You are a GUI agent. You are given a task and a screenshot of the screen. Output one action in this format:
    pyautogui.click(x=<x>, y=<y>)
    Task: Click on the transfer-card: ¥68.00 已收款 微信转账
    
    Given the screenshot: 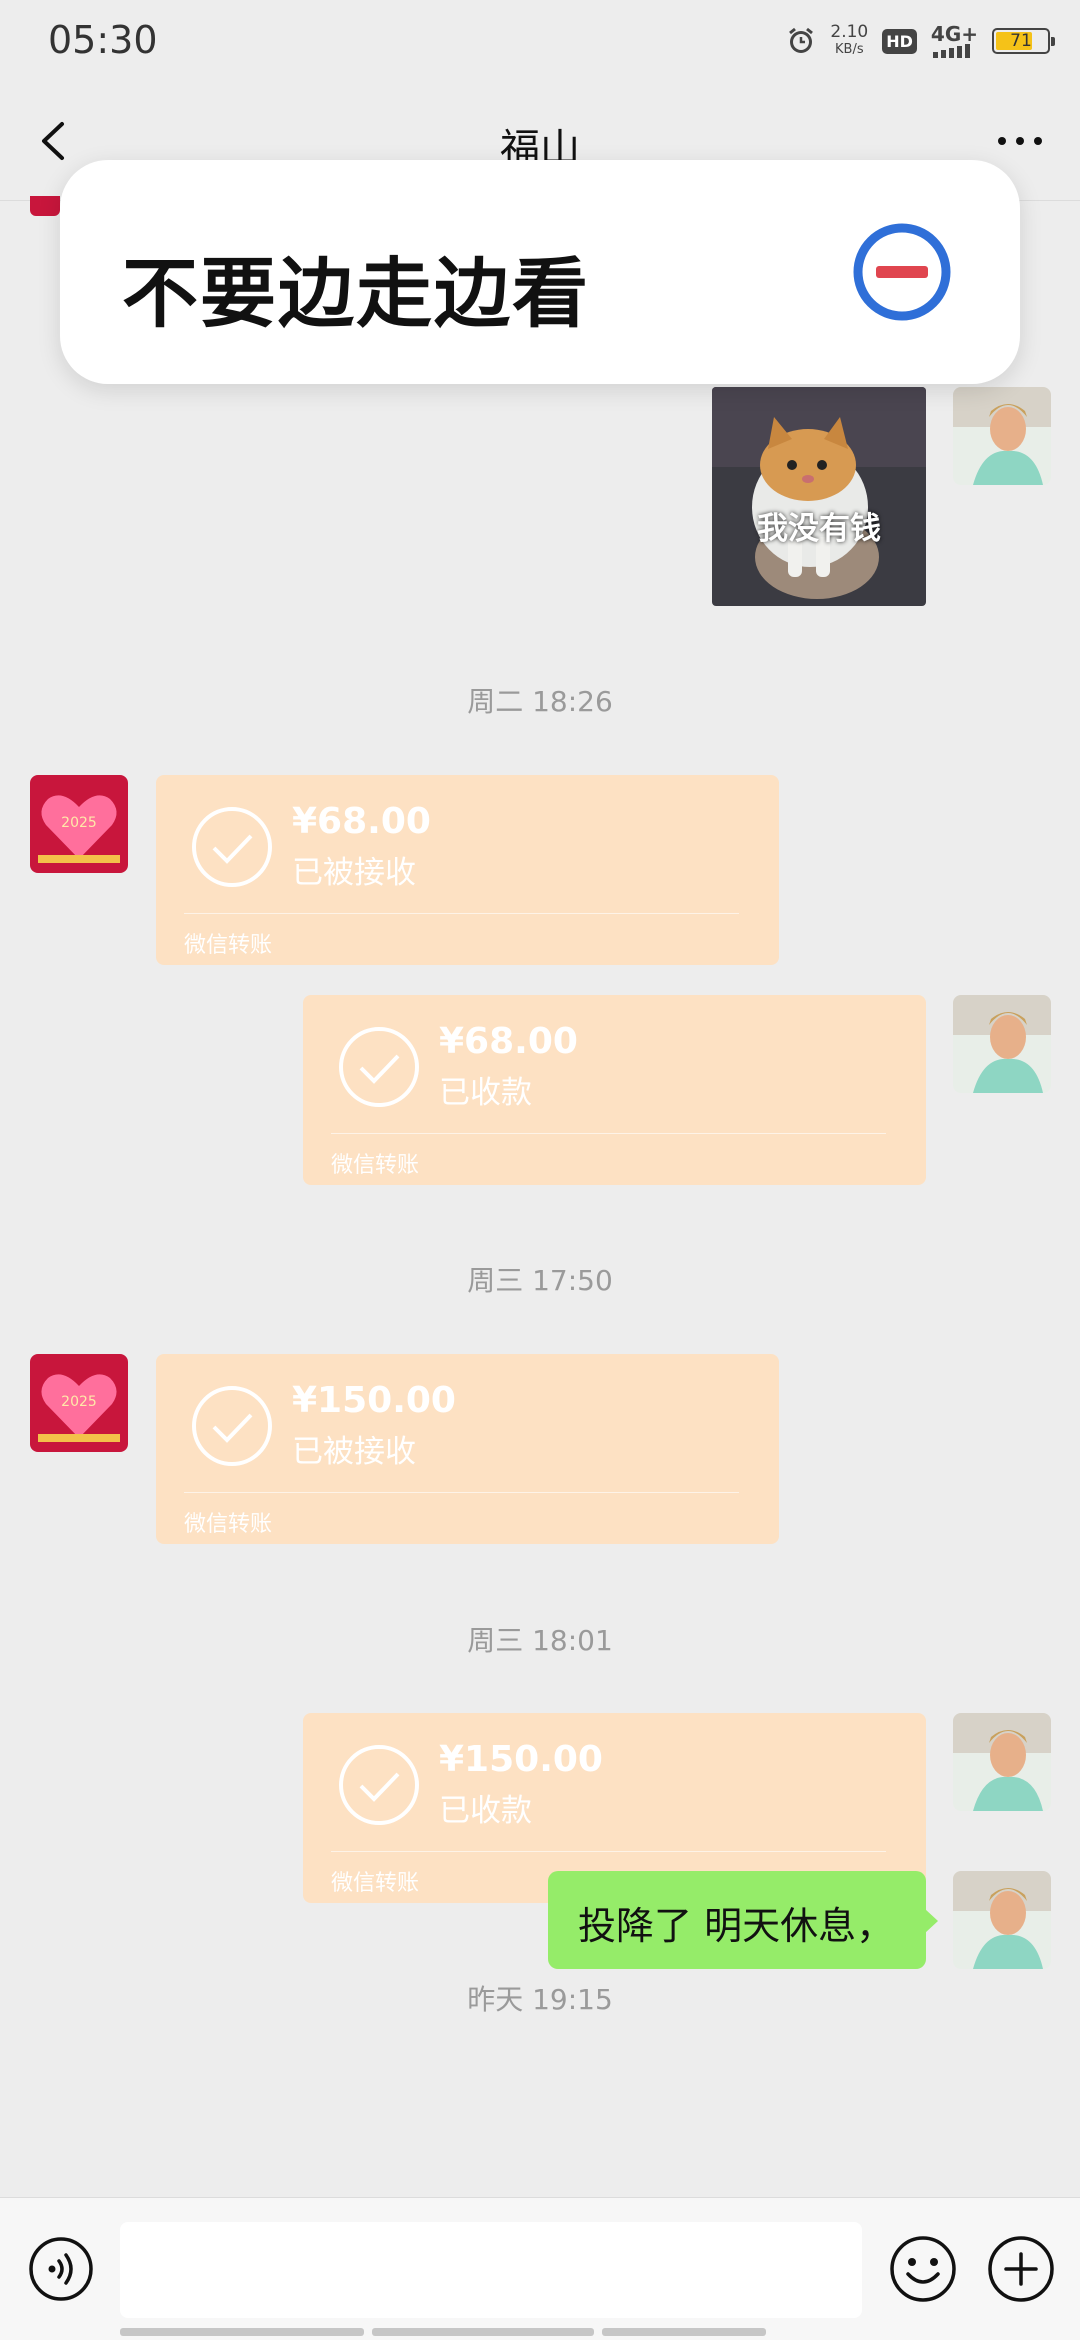 What is the action you would take?
    pyautogui.click(x=614, y=1090)
    